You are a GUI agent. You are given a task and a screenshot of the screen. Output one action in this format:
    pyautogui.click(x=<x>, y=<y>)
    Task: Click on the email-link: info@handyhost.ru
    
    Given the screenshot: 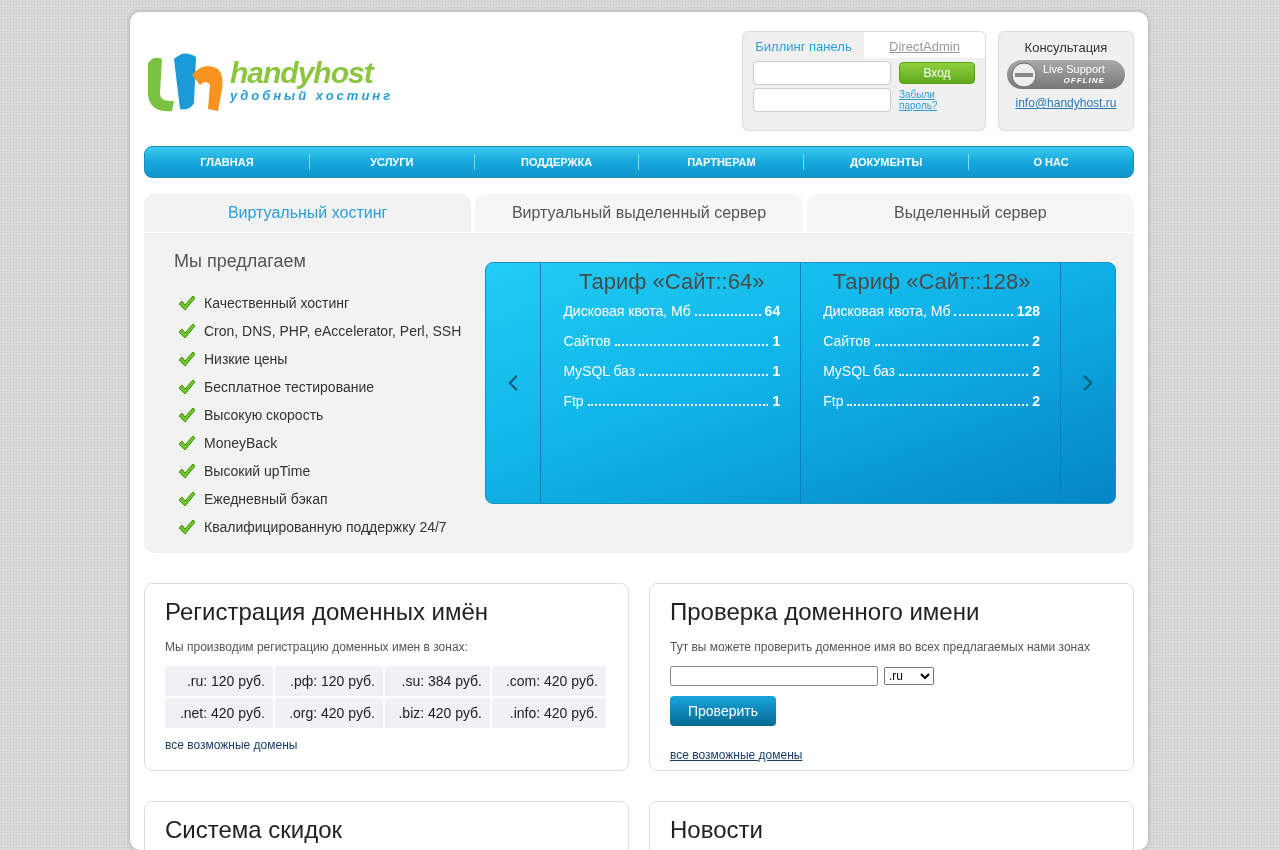 What is the action you would take?
    pyautogui.click(x=1066, y=103)
    